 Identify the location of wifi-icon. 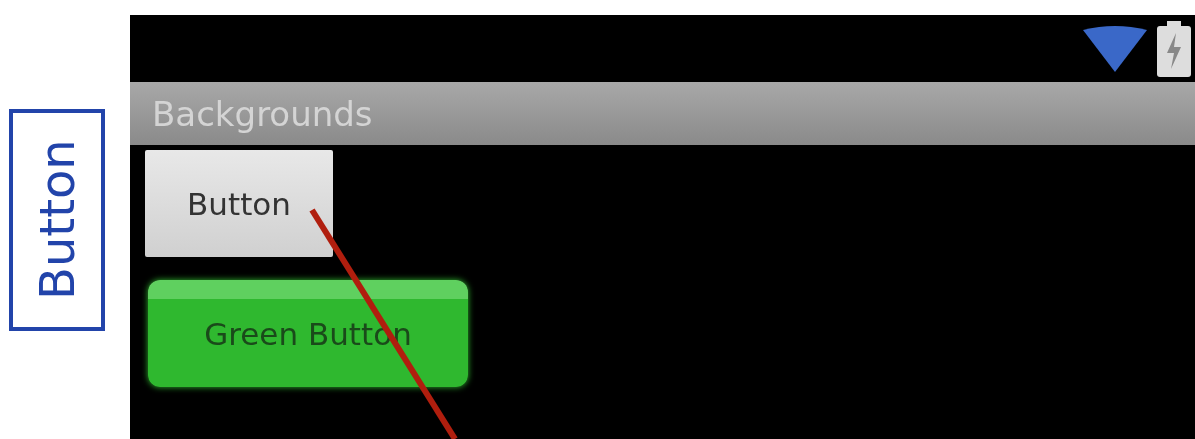
(1115, 48).